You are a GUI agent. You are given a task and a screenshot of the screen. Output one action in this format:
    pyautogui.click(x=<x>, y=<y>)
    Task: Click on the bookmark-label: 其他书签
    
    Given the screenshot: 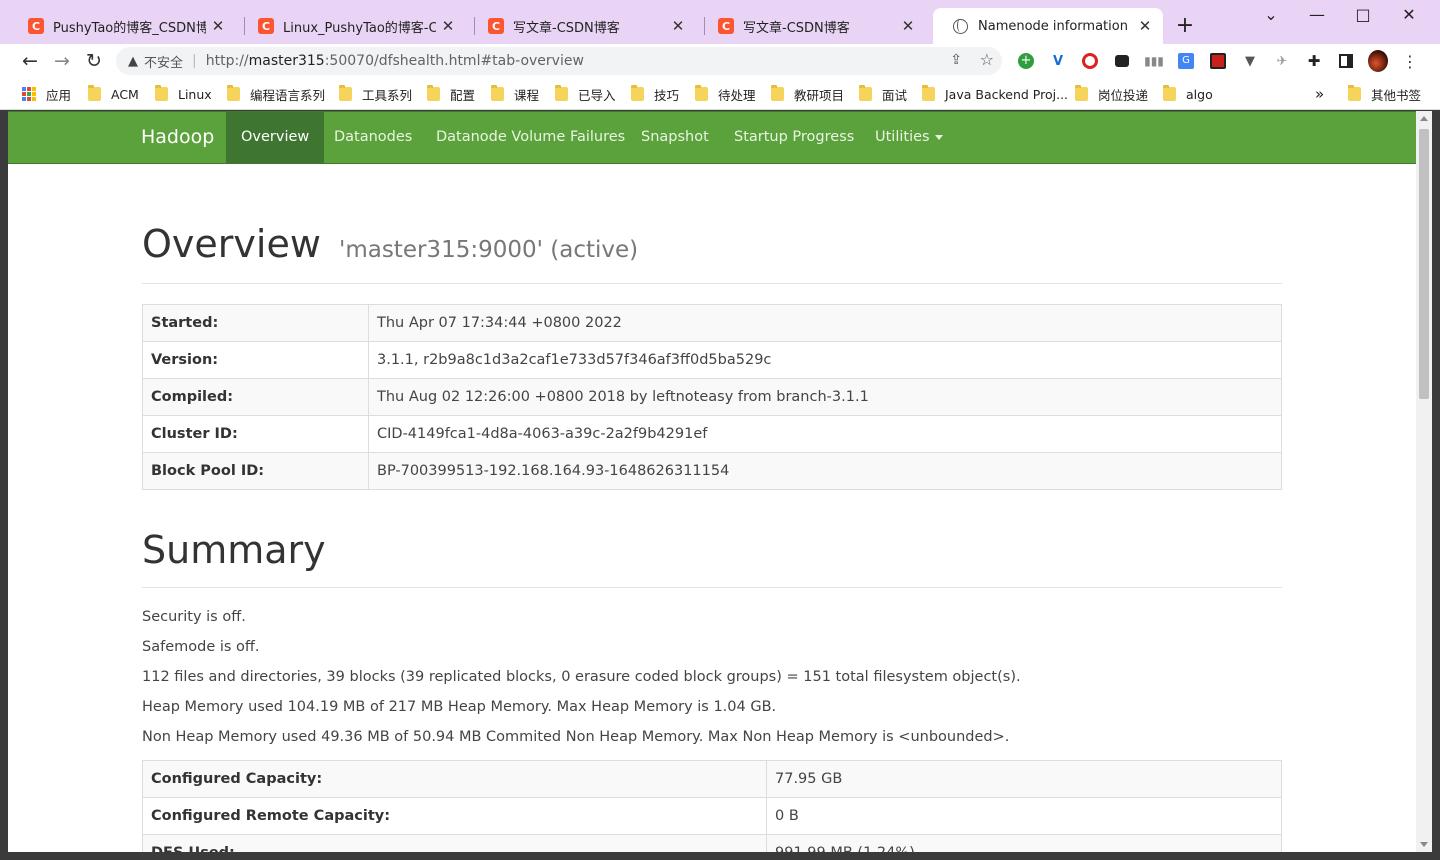 What is the action you would take?
    pyautogui.click(x=1396, y=95)
    